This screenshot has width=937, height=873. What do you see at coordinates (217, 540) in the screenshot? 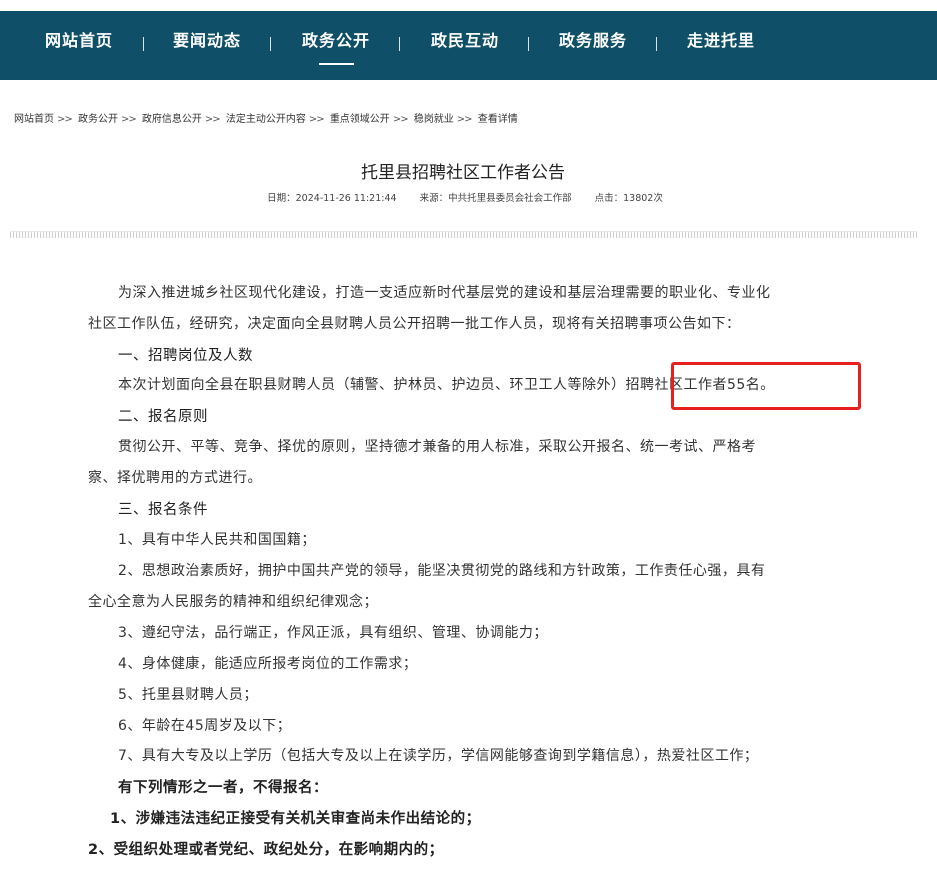
I see `body-paragraph-line: 1、具有中华人民共和国国籍；` at bounding box center [217, 540].